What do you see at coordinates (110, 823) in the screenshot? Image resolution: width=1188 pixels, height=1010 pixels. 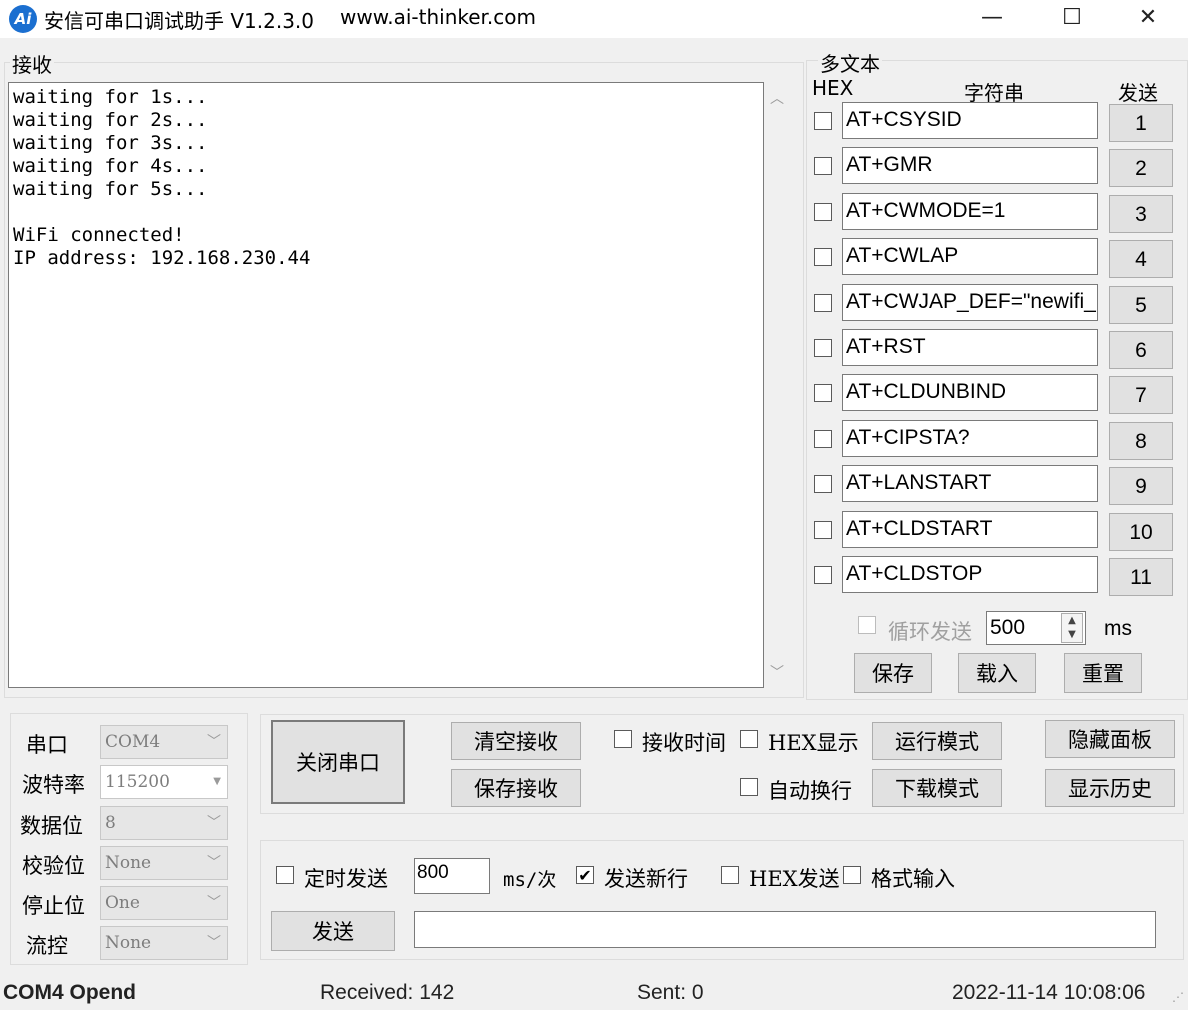 I see `data-bits-value: 8` at bounding box center [110, 823].